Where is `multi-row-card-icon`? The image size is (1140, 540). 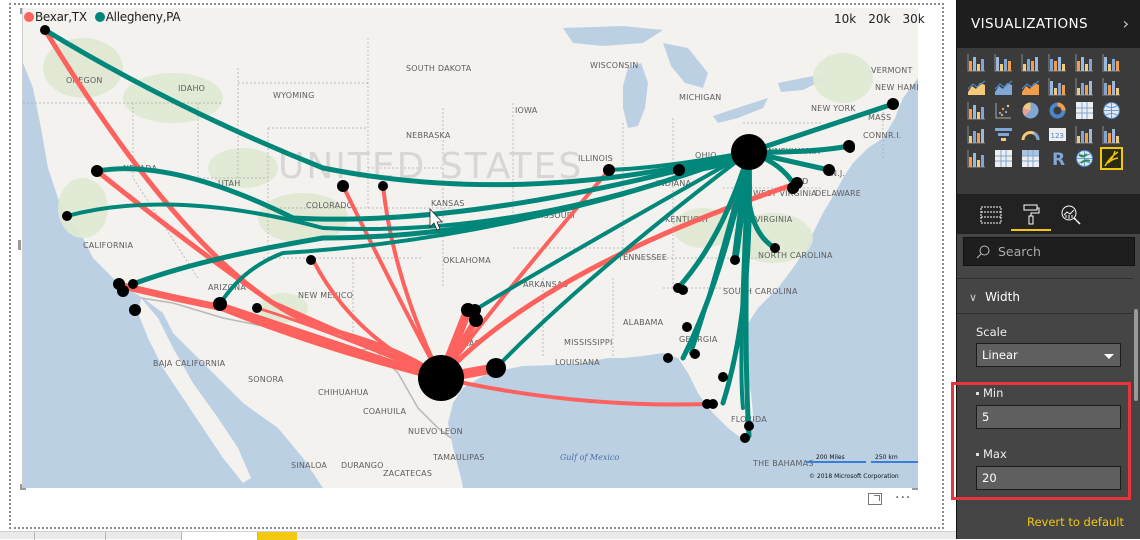
multi-row-card-icon is located at coordinates (1084, 134).